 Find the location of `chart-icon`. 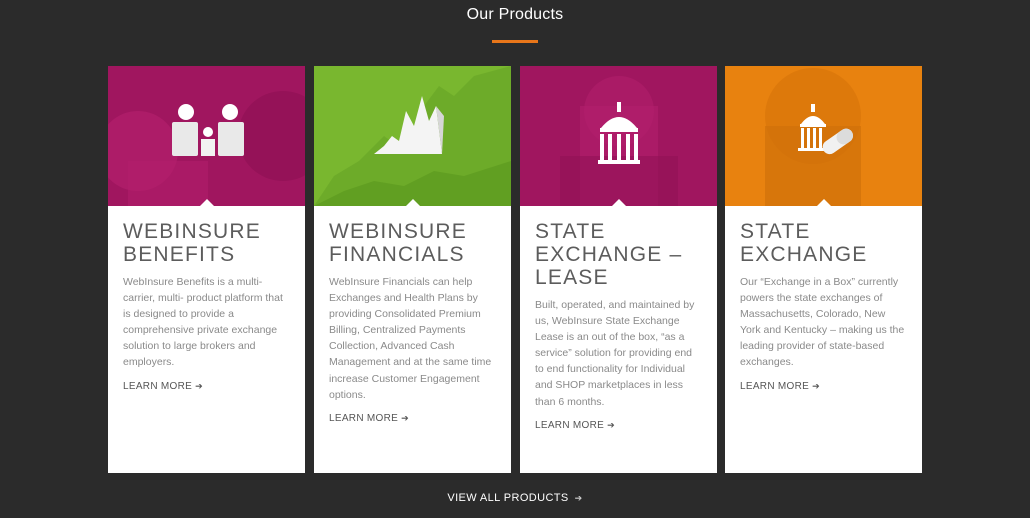

chart-icon is located at coordinates (412, 136).